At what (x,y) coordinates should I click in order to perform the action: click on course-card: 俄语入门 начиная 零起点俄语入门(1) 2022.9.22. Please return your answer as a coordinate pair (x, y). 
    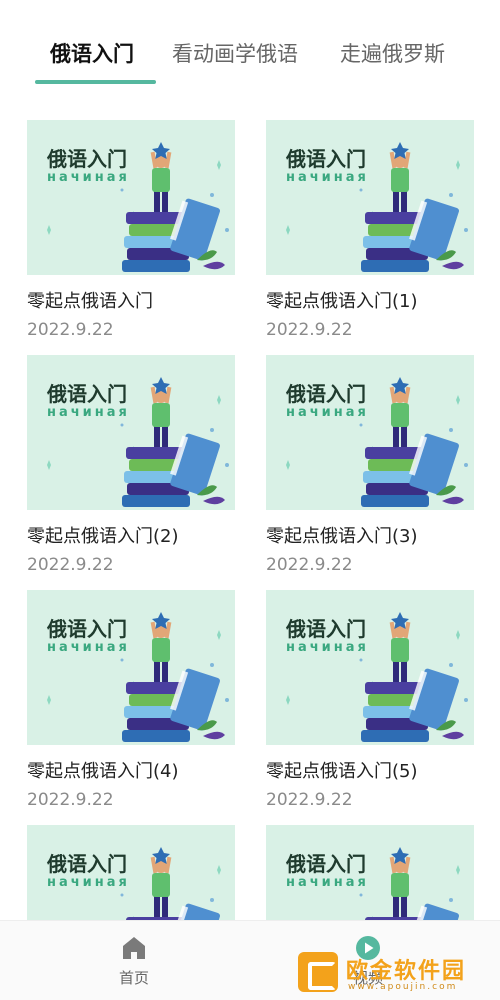
    Looking at the image, I should click on (370, 230).